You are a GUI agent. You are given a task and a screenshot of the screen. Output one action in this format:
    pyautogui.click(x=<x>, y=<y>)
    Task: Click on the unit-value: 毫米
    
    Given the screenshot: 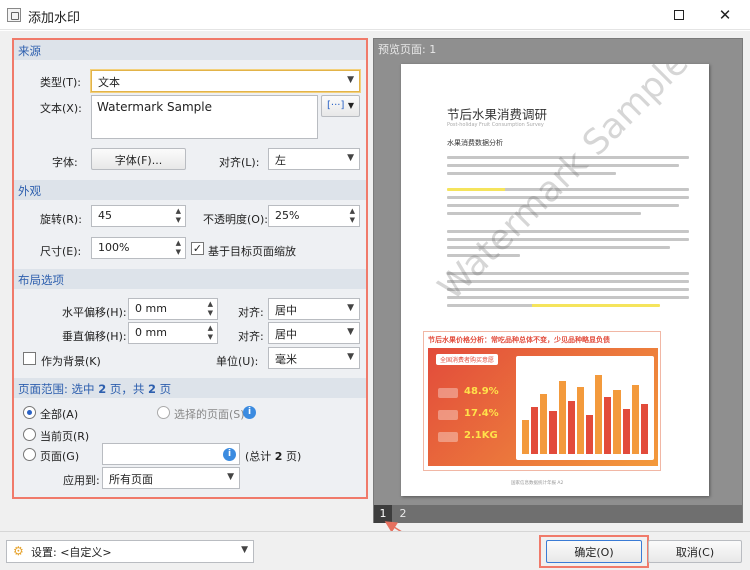 What is the action you would take?
    pyautogui.click(x=286, y=359)
    